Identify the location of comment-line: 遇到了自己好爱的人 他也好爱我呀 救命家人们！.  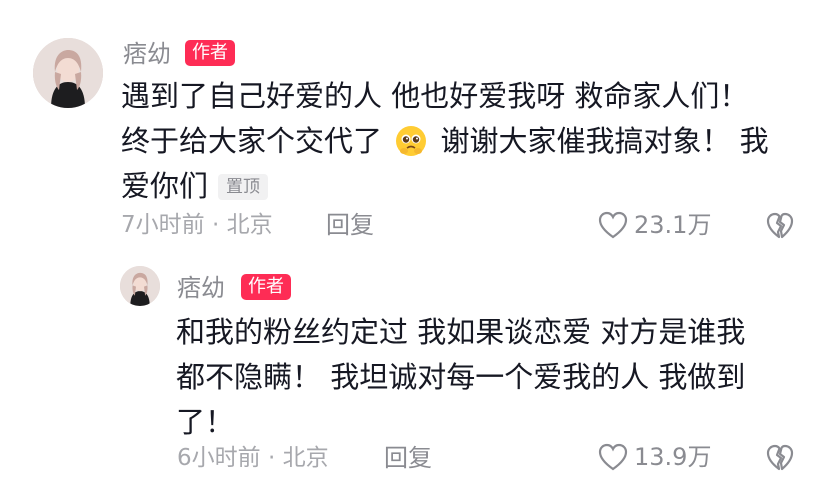
(435, 96).